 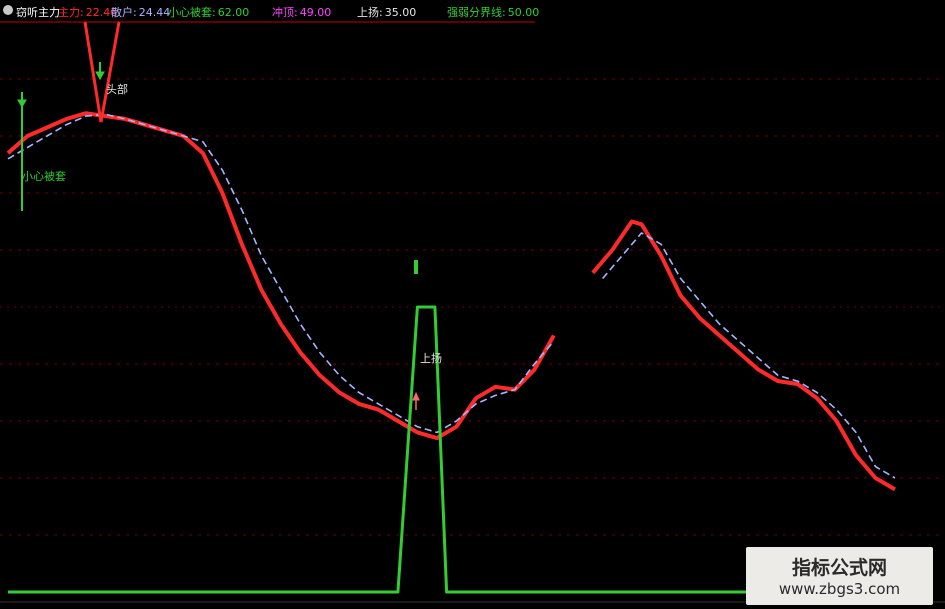 What do you see at coordinates (100, 76) in the screenshot?
I see `top-arrow-head` at bounding box center [100, 76].